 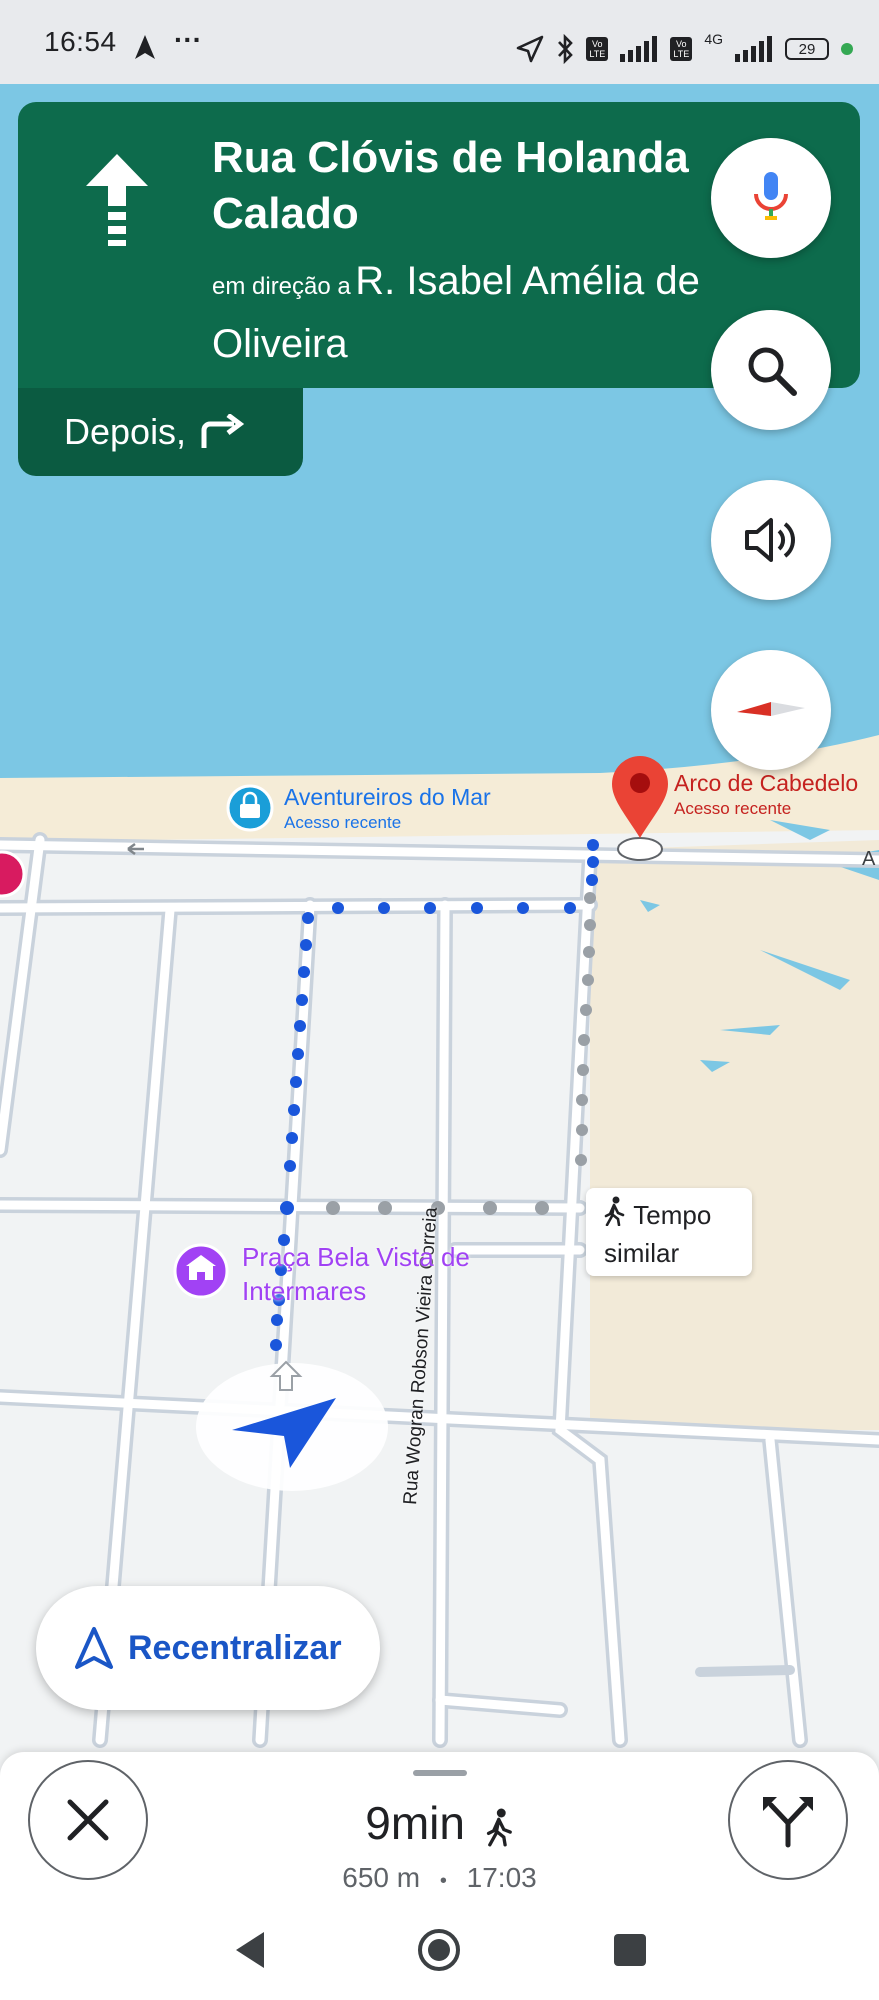 I want to click on compass-icon, so click(x=771, y=709).